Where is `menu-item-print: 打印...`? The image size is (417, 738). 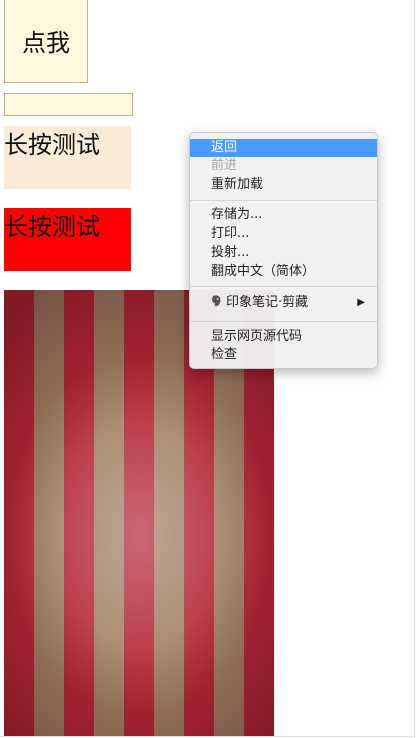
menu-item-print: 打印... is located at coordinates (283, 234).